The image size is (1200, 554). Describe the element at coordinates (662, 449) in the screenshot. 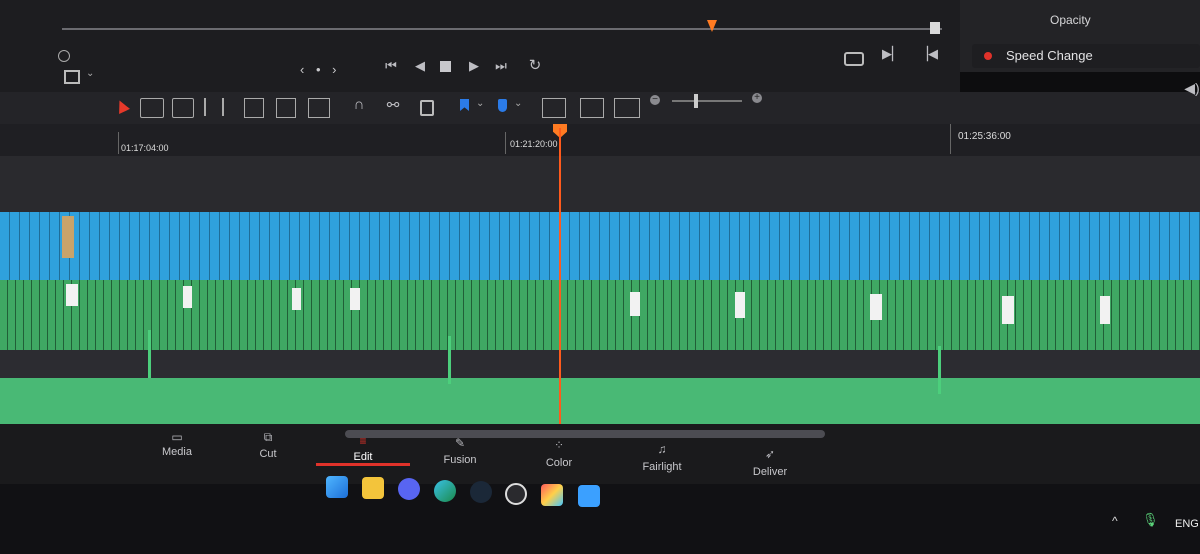

I see `fairlight-icon: ♫` at that location.